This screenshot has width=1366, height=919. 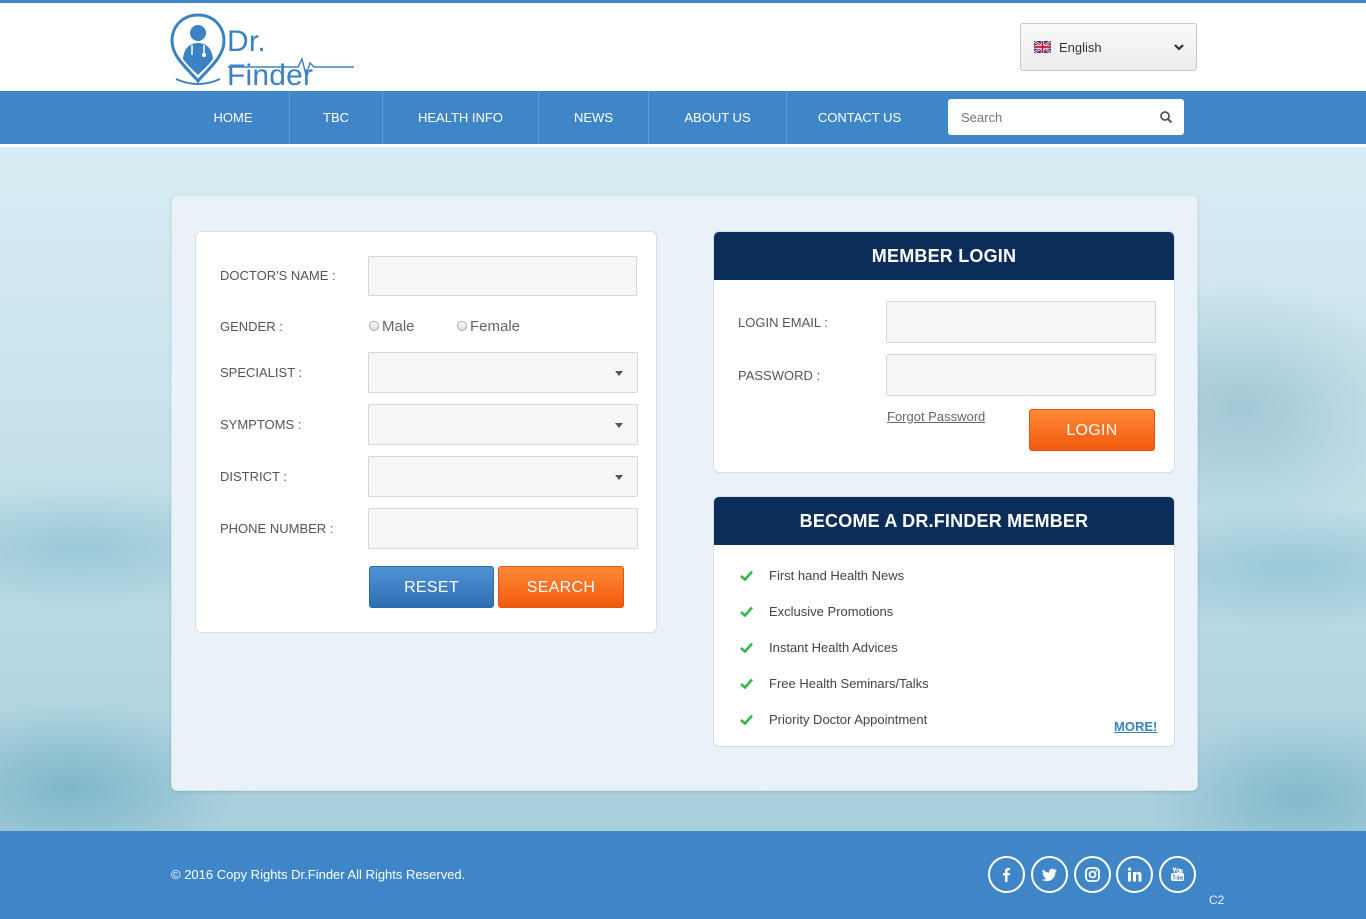 I want to click on benefit-text: Free Health Seminars/Talks, so click(x=849, y=683).